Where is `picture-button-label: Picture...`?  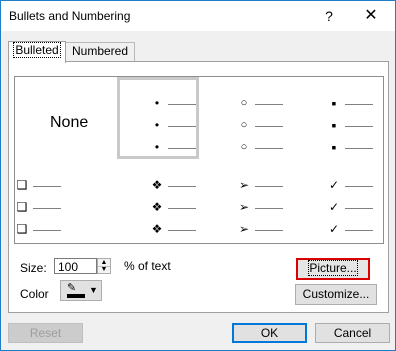
picture-button-label: Picture... is located at coordinates (333, 268).